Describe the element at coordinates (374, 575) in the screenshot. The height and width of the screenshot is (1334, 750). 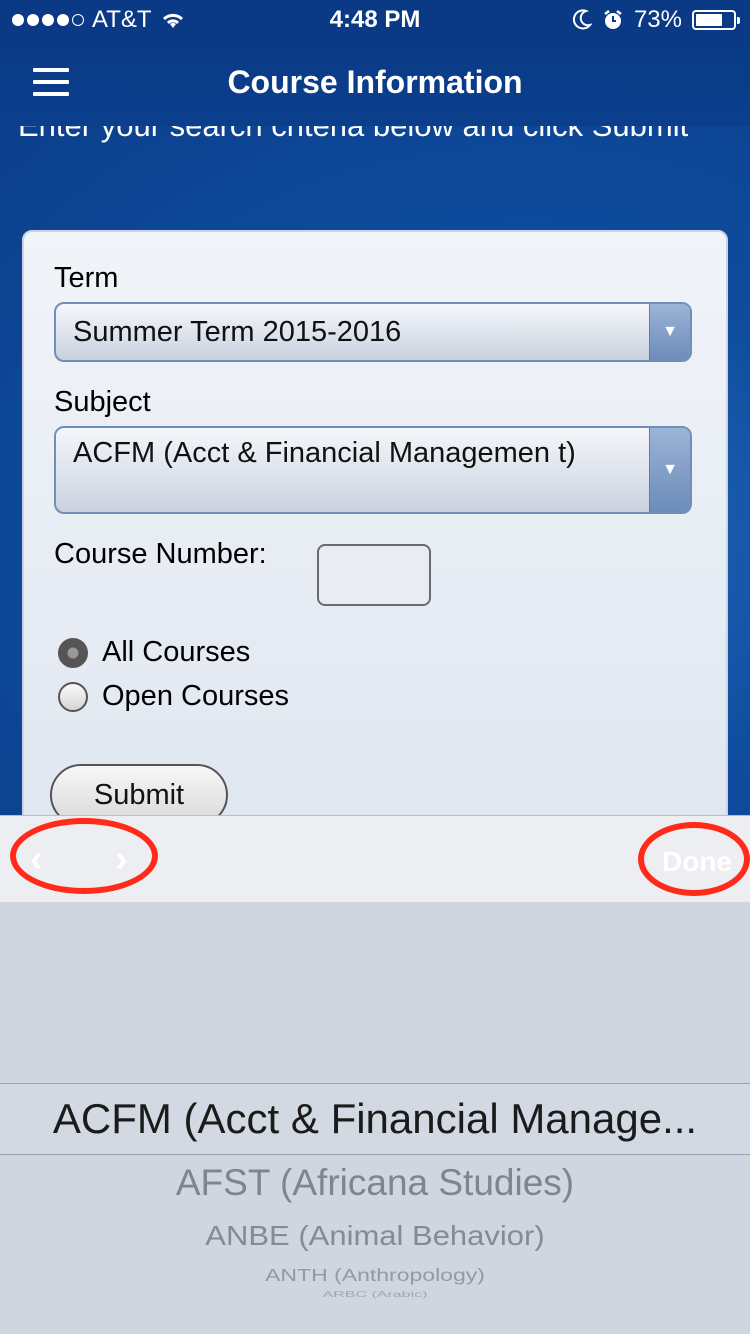
I see `course-number-field` at that location.